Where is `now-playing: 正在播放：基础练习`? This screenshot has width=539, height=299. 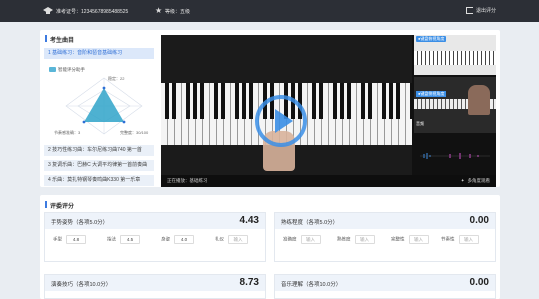 now-playing: 正在播放：基础练习 is located at coordinates (187, 180).